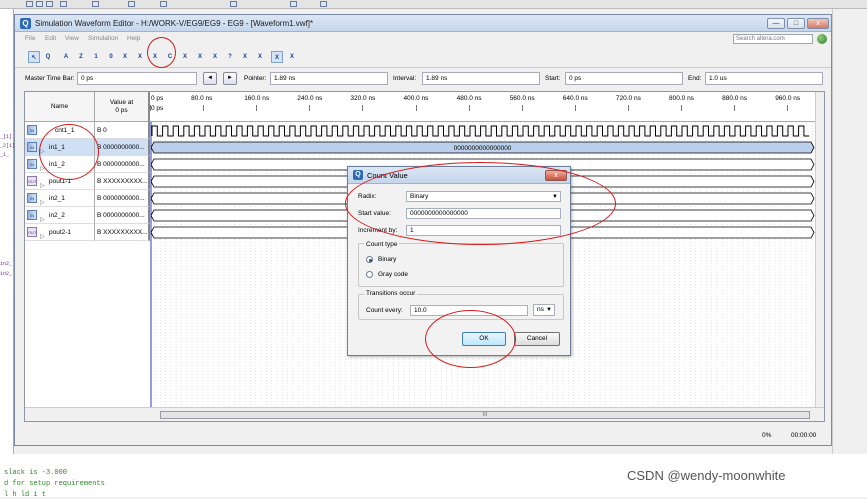 Image resolution: width=867 pixels, height=499 pixels. Describe the element at coordinates (695, 78) in the screenshot. I see `end-label: End:` at that location.